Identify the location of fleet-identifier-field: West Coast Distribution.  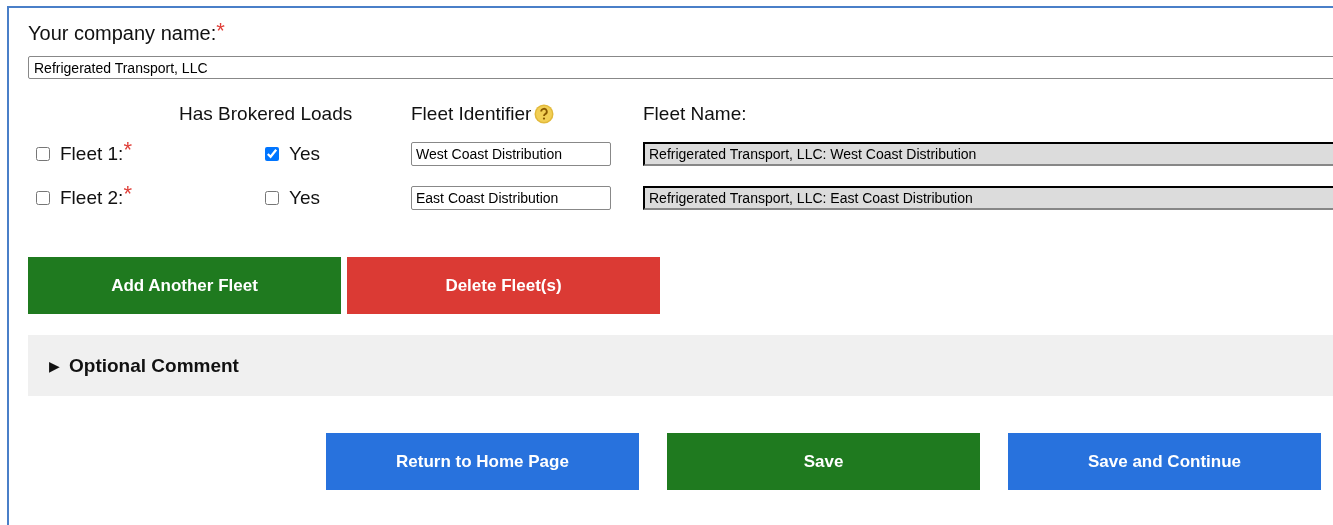
(511, 154).